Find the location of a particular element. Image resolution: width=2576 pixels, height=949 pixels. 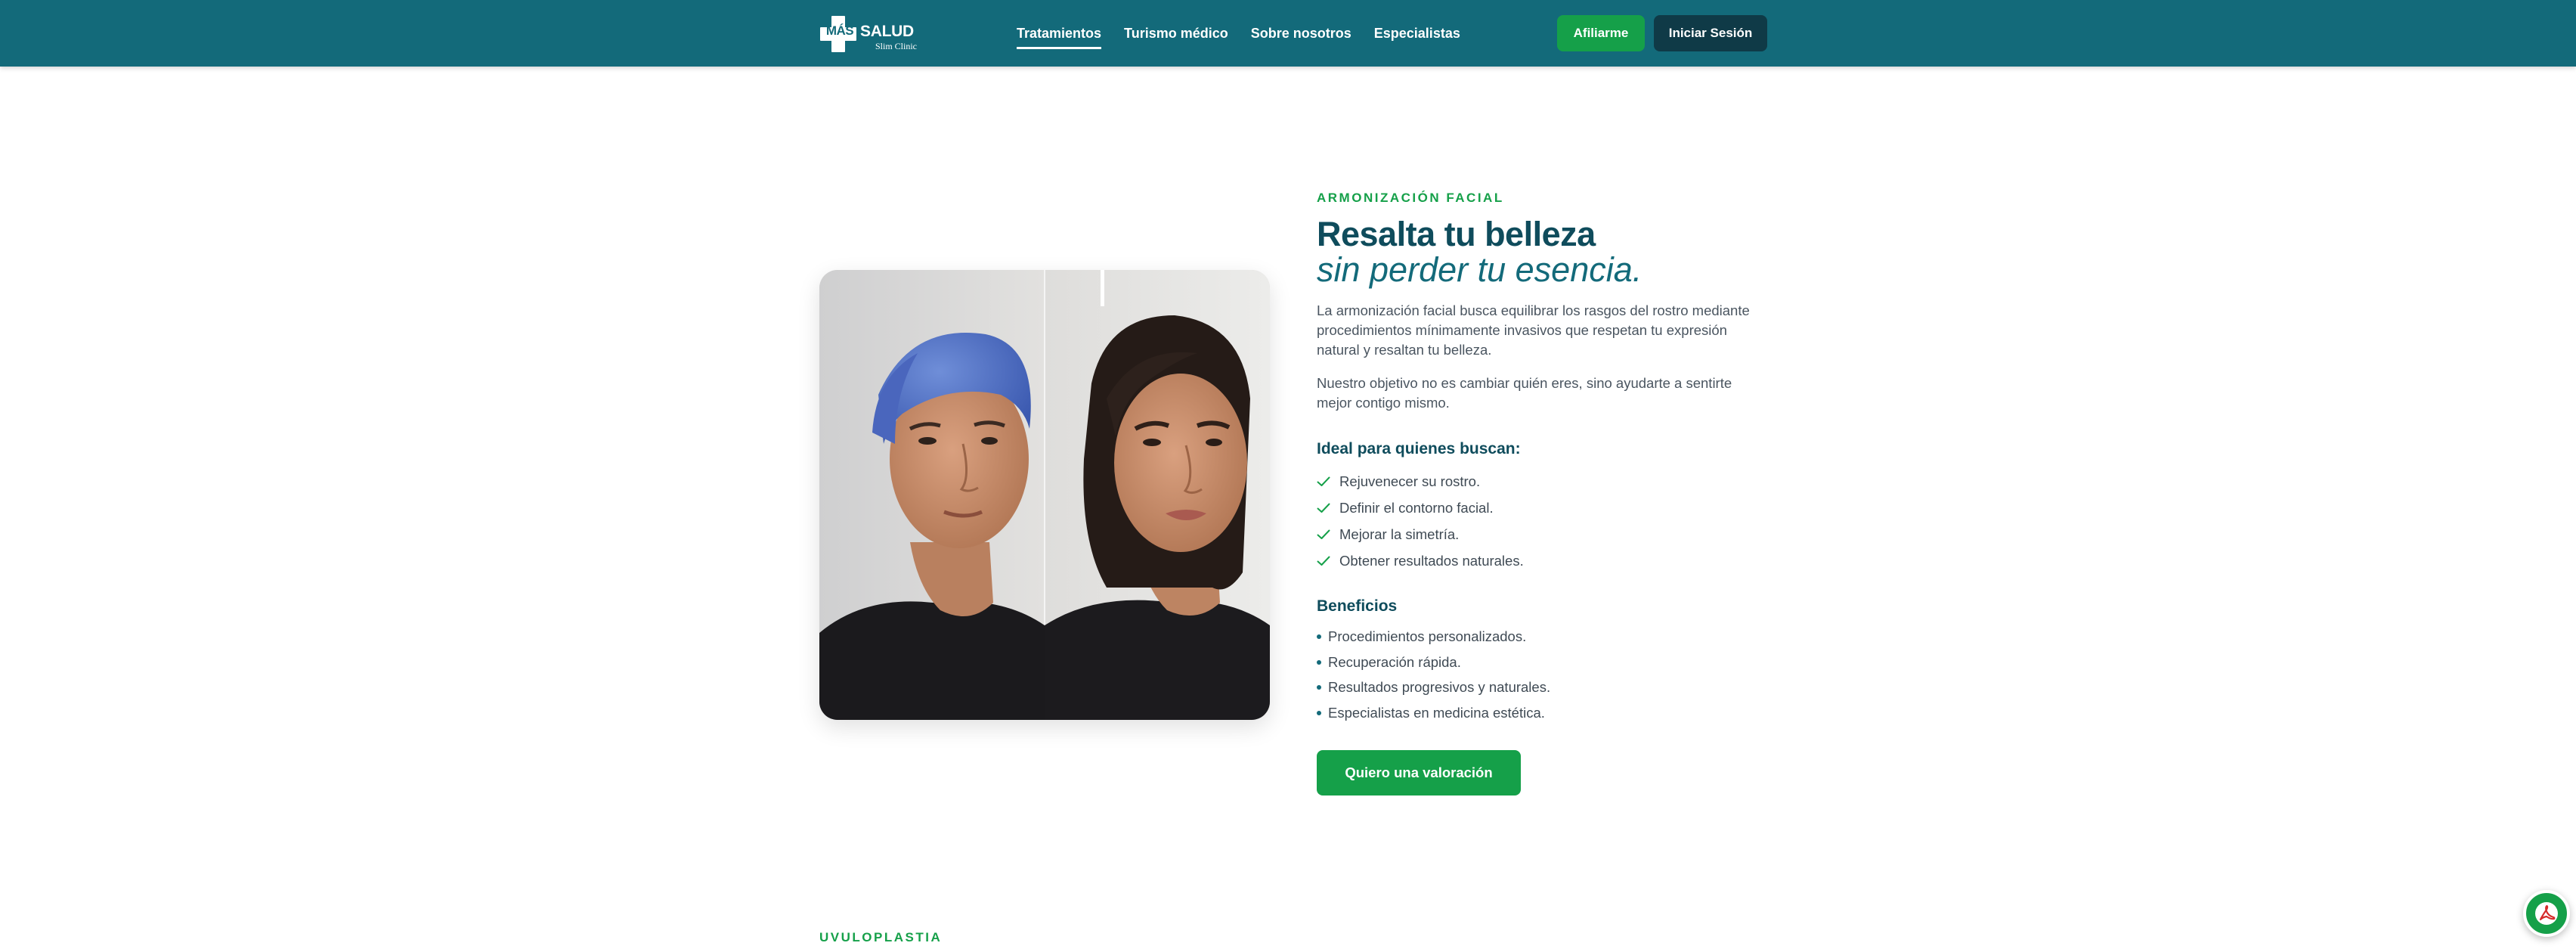

before-after-photo is located at coordinates (1044, 495).